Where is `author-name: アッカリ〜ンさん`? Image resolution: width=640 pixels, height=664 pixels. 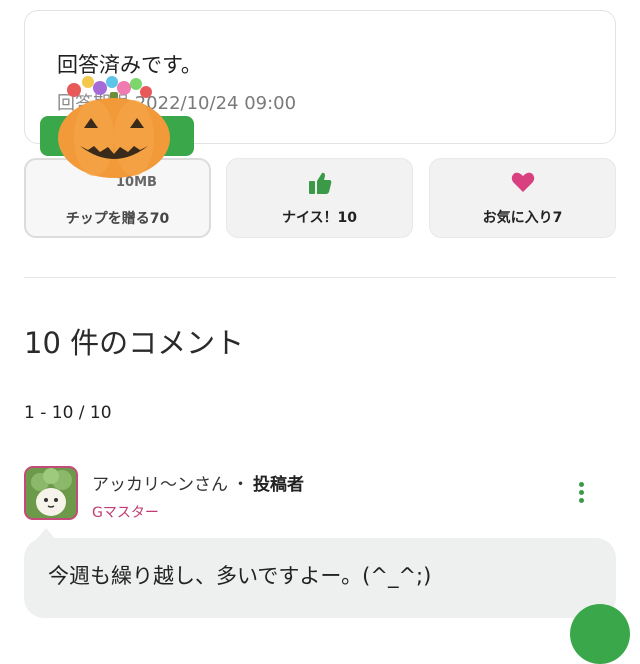
author-name: アッカリ〜ンさん is located at coordinates (160, 485).